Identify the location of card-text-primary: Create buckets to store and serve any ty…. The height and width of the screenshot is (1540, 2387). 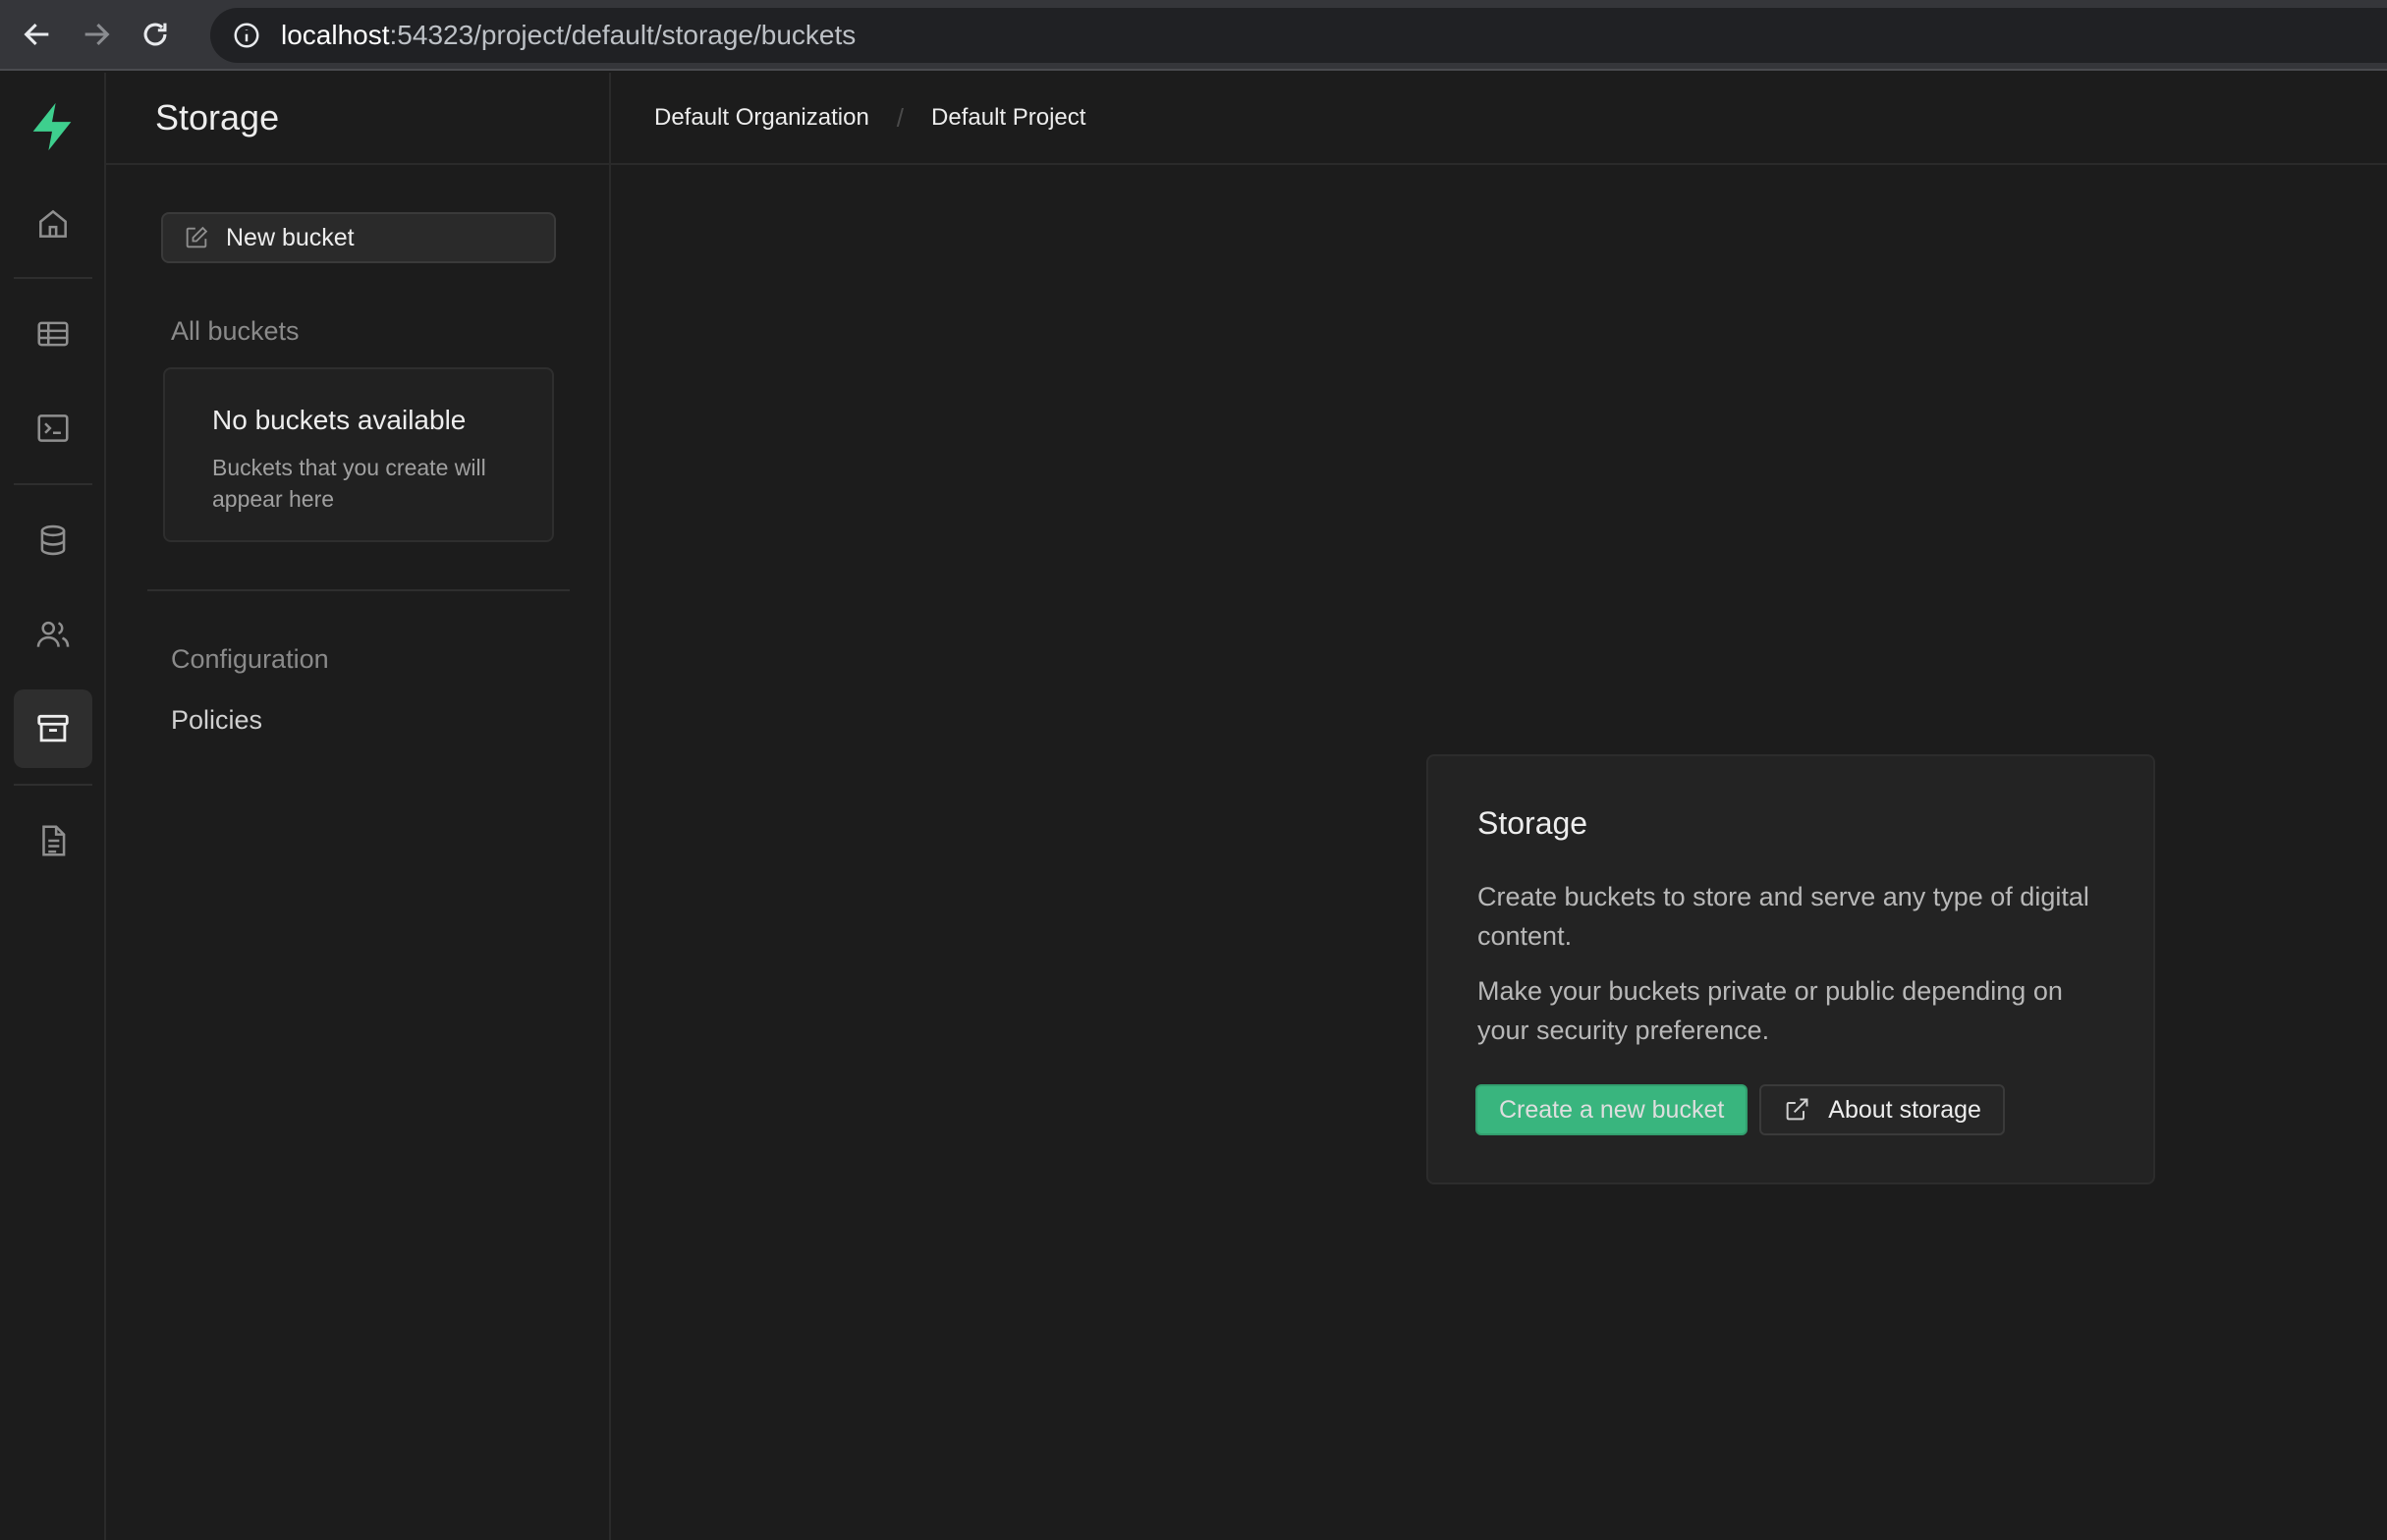
(1783, 916).